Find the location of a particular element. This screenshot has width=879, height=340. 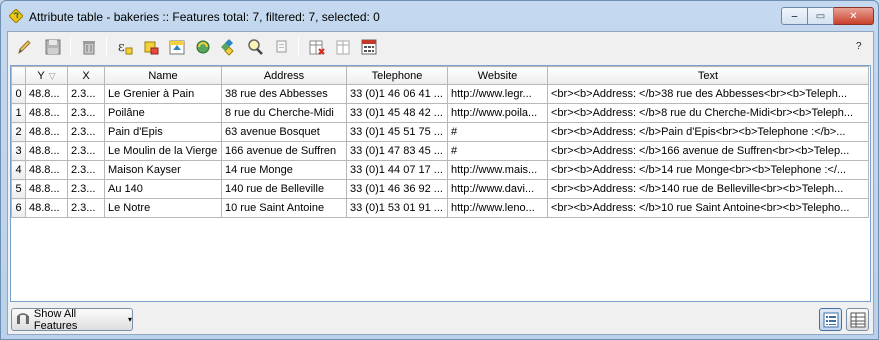

cell-name: Le Grenier à Pain is located at coordinates (163, 94).